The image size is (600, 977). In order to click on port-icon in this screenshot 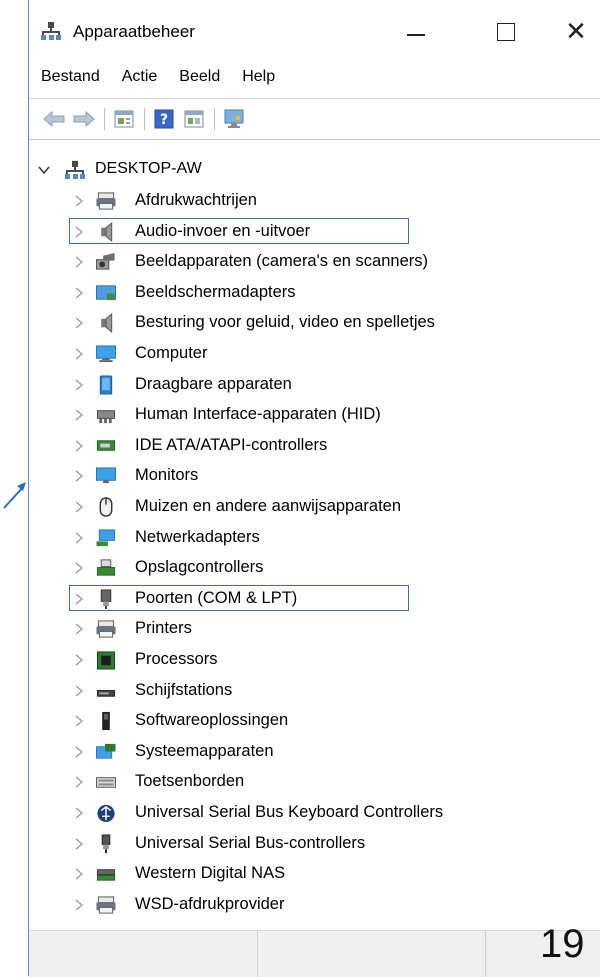, I will do `click(106, 599)`.